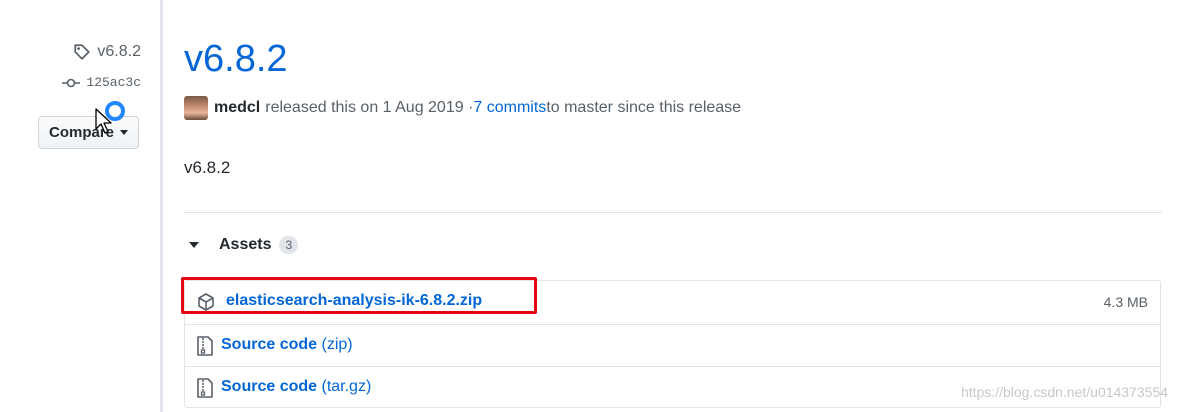  I want to click on highlight-annotation-box, so click(359, 295).